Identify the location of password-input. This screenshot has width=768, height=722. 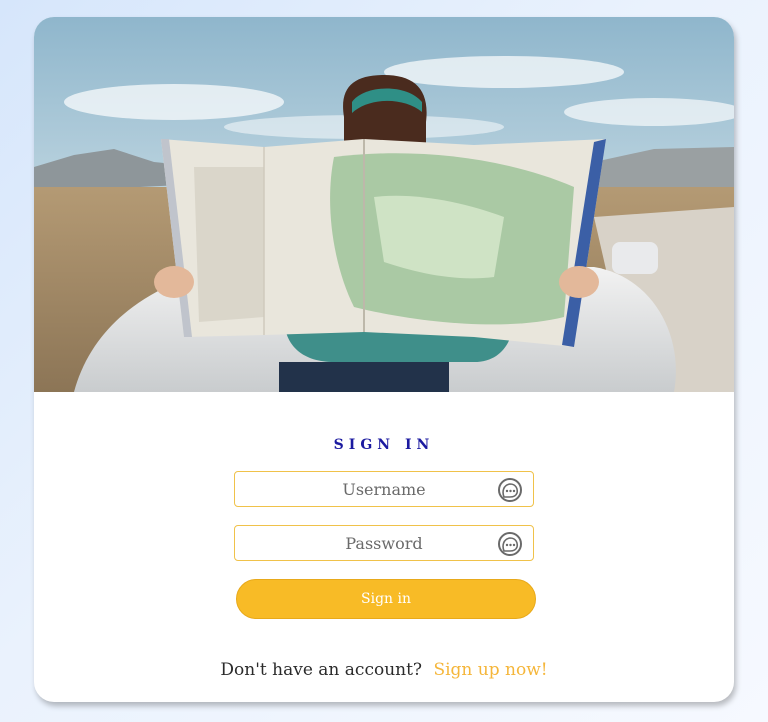
(384, 543).